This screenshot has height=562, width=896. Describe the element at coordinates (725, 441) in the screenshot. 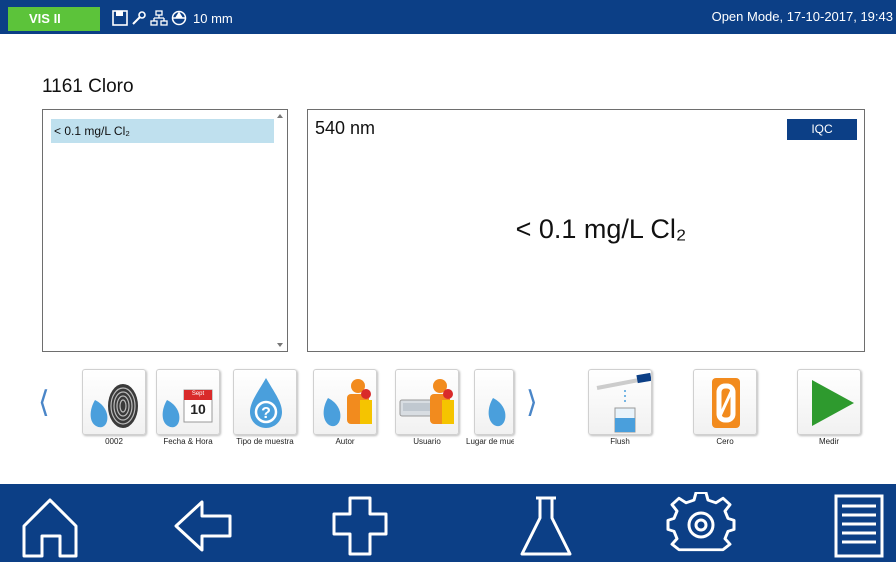

I see `tile-label-zero: Cero` at that location.